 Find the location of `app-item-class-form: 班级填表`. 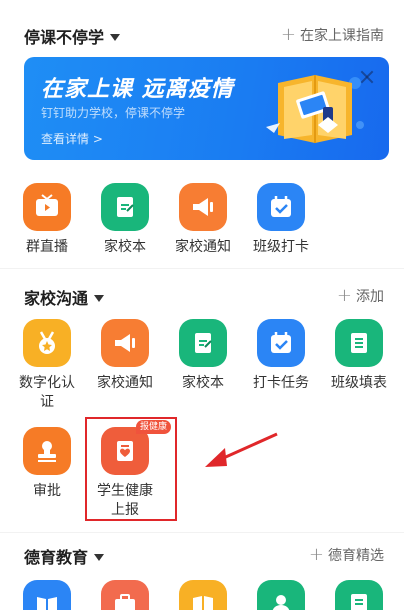

app-item-class-form: 班级填表 is located at coordinates (359, 356).